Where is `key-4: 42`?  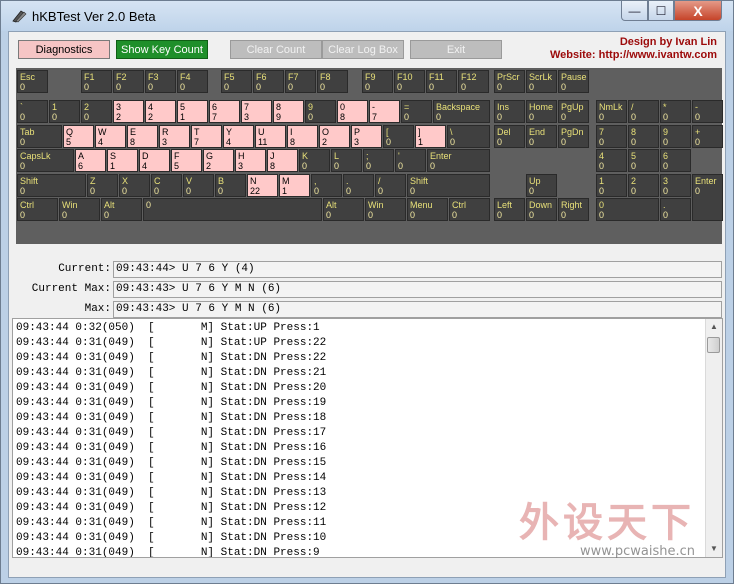 key-4: 42 is located at coordinates (160, 111).